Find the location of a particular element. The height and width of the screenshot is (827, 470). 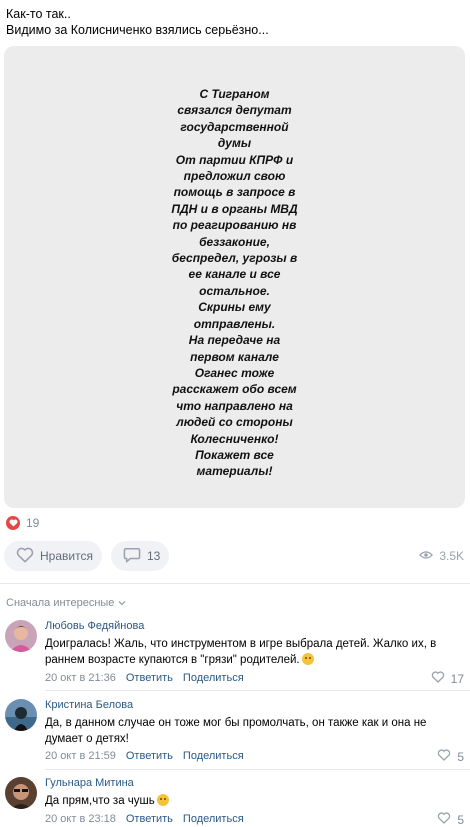

story-line: беспредел, угрозы в is located at coordinates (234, 258).